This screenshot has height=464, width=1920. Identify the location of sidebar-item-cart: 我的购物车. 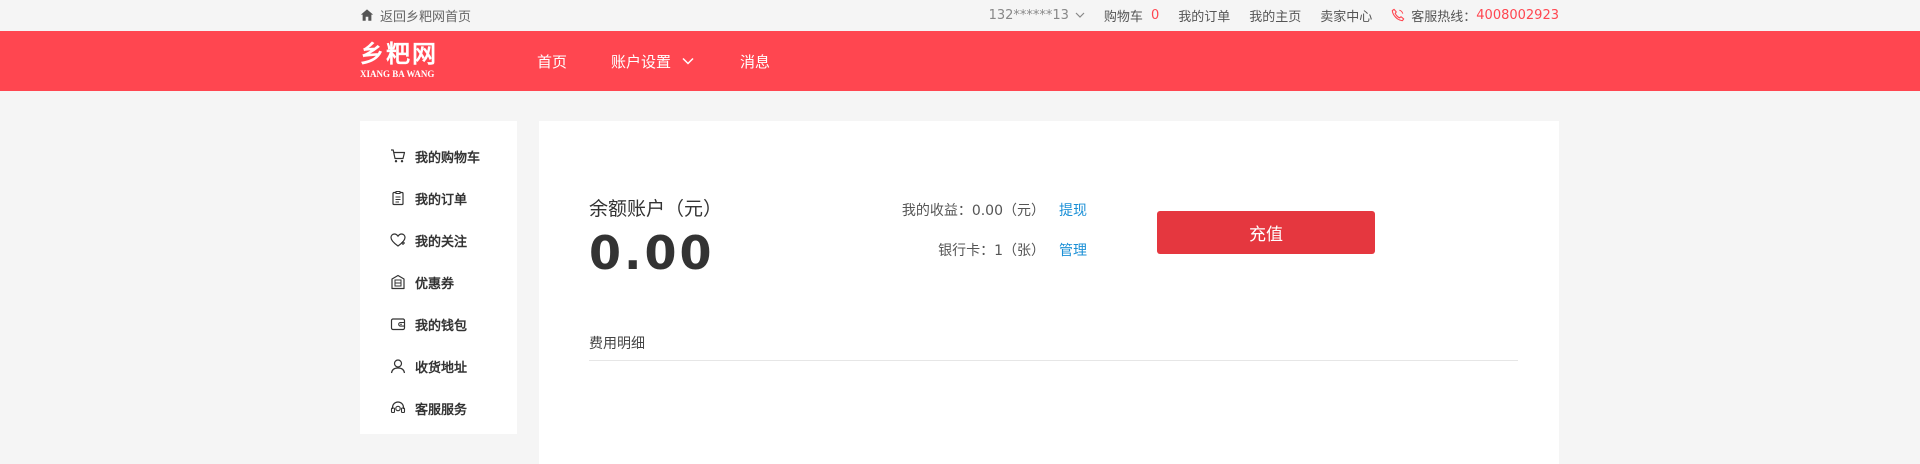
(438, 156).